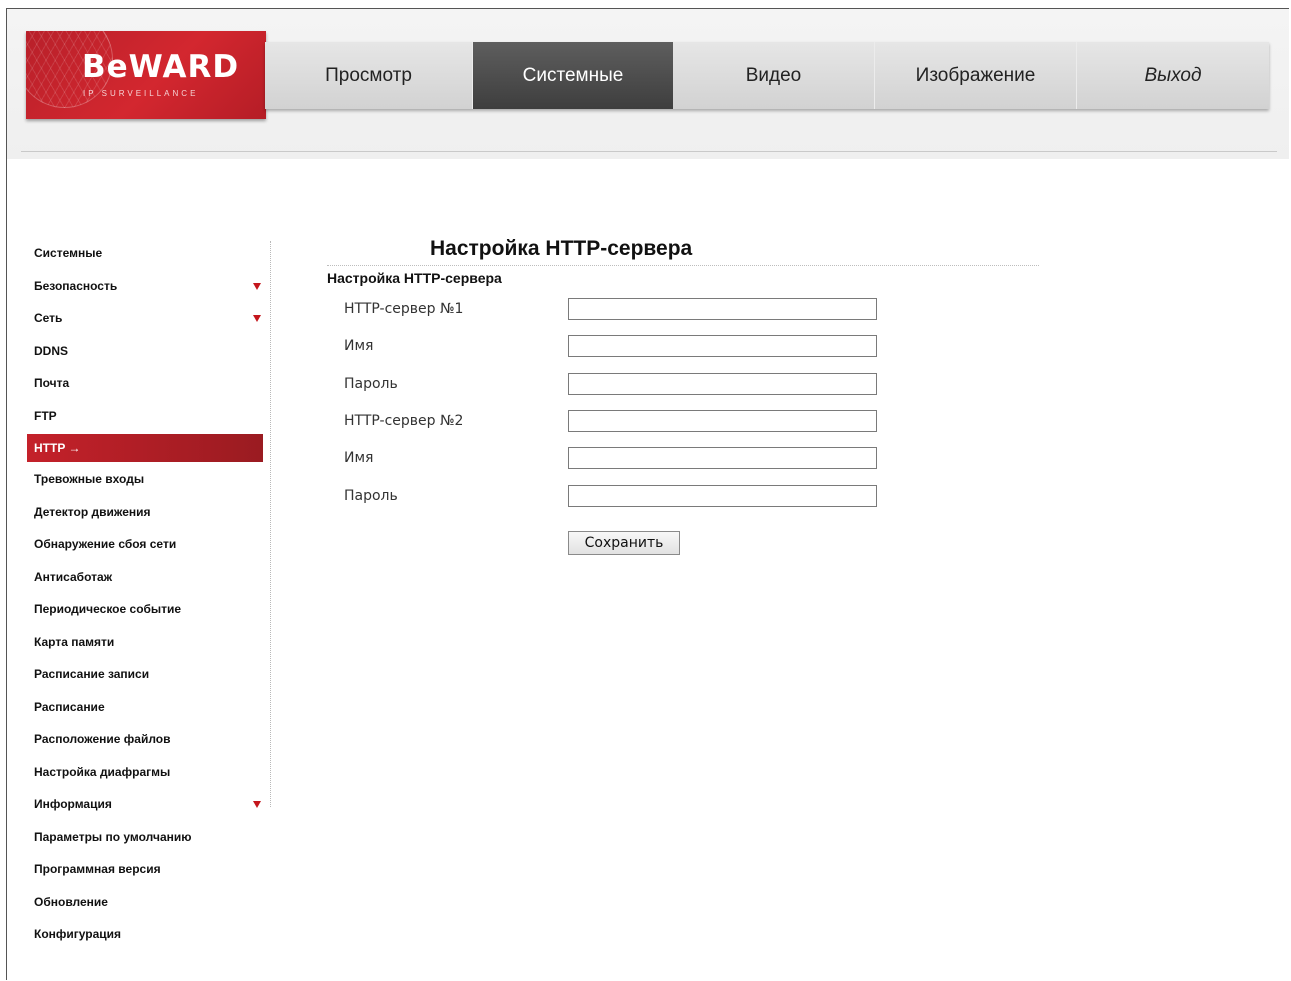 Image resolution: width=1291 pixels, height=981 pixels. I want to click on sidebar-item-13: Расписание записи, so click(145, 677).